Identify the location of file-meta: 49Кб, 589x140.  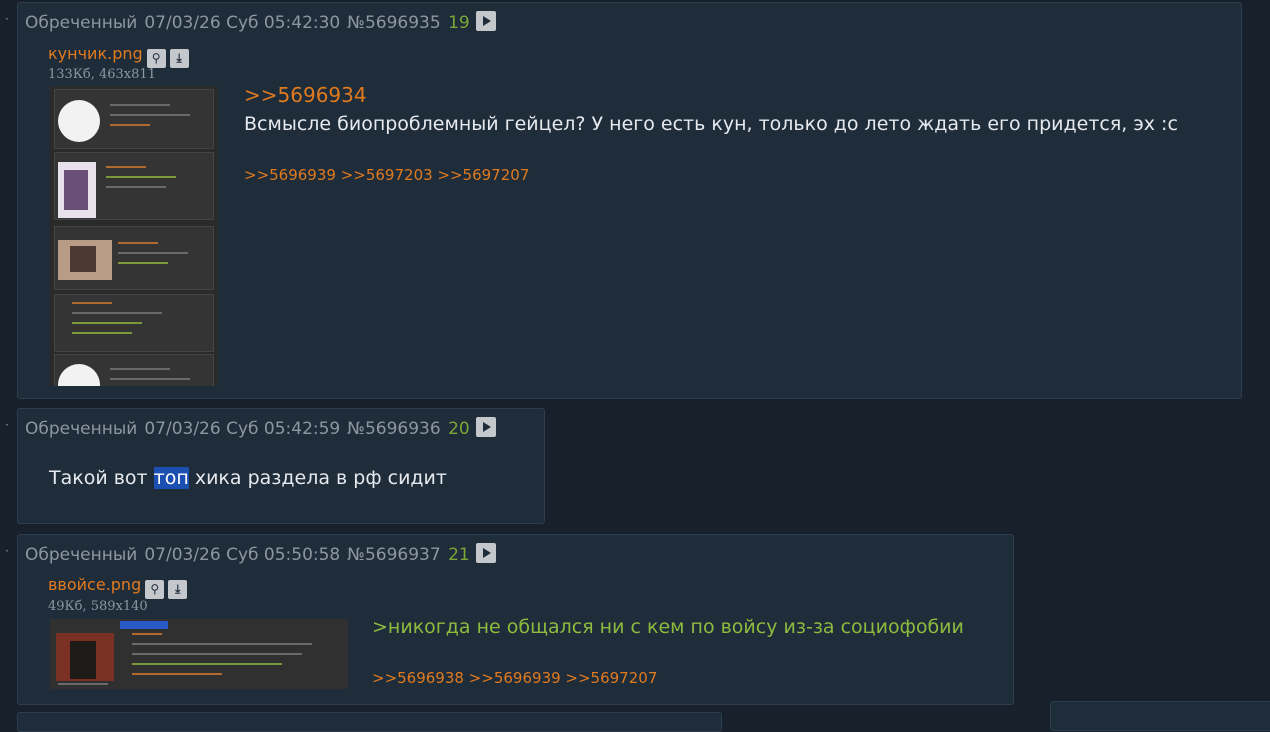
(98, 606).